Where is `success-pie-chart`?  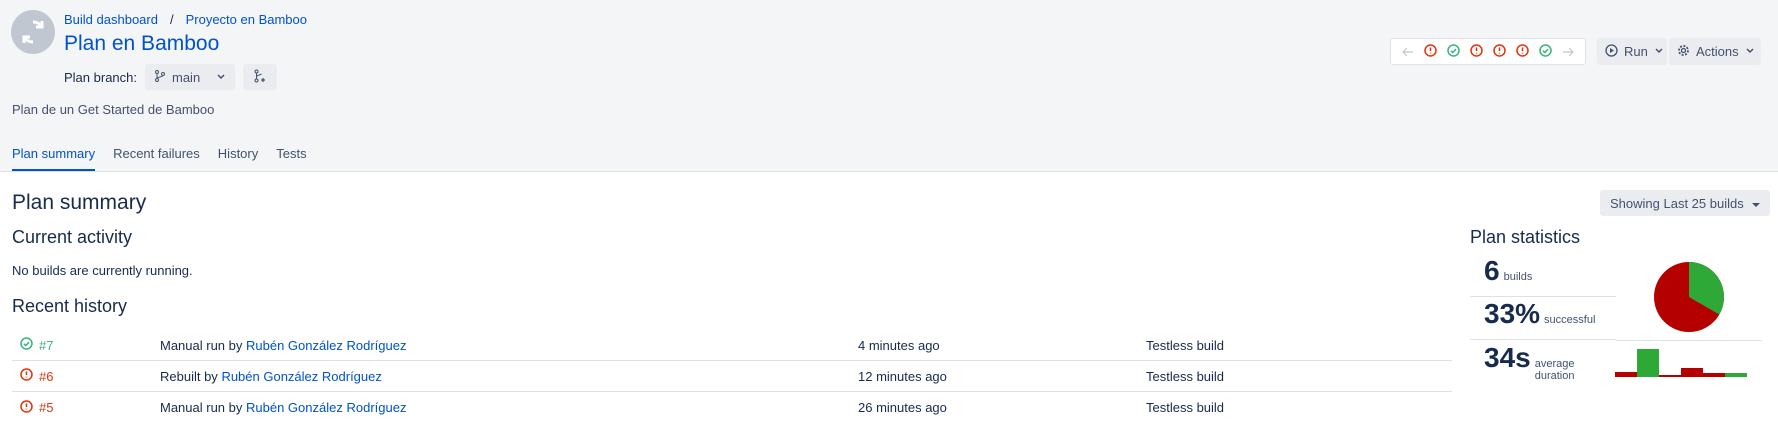 success-pie-chart is located at coordinates (1689, 297).